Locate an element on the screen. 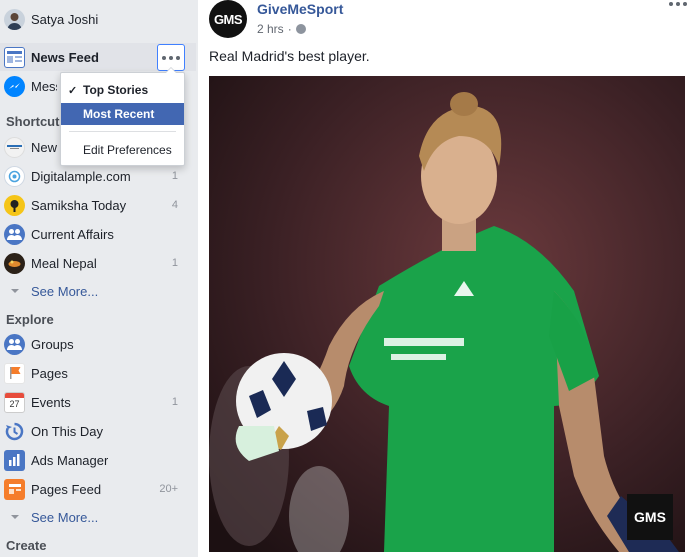  menu-item-edit-preferences: Edit Preferences is located at coordinates (122, 150).